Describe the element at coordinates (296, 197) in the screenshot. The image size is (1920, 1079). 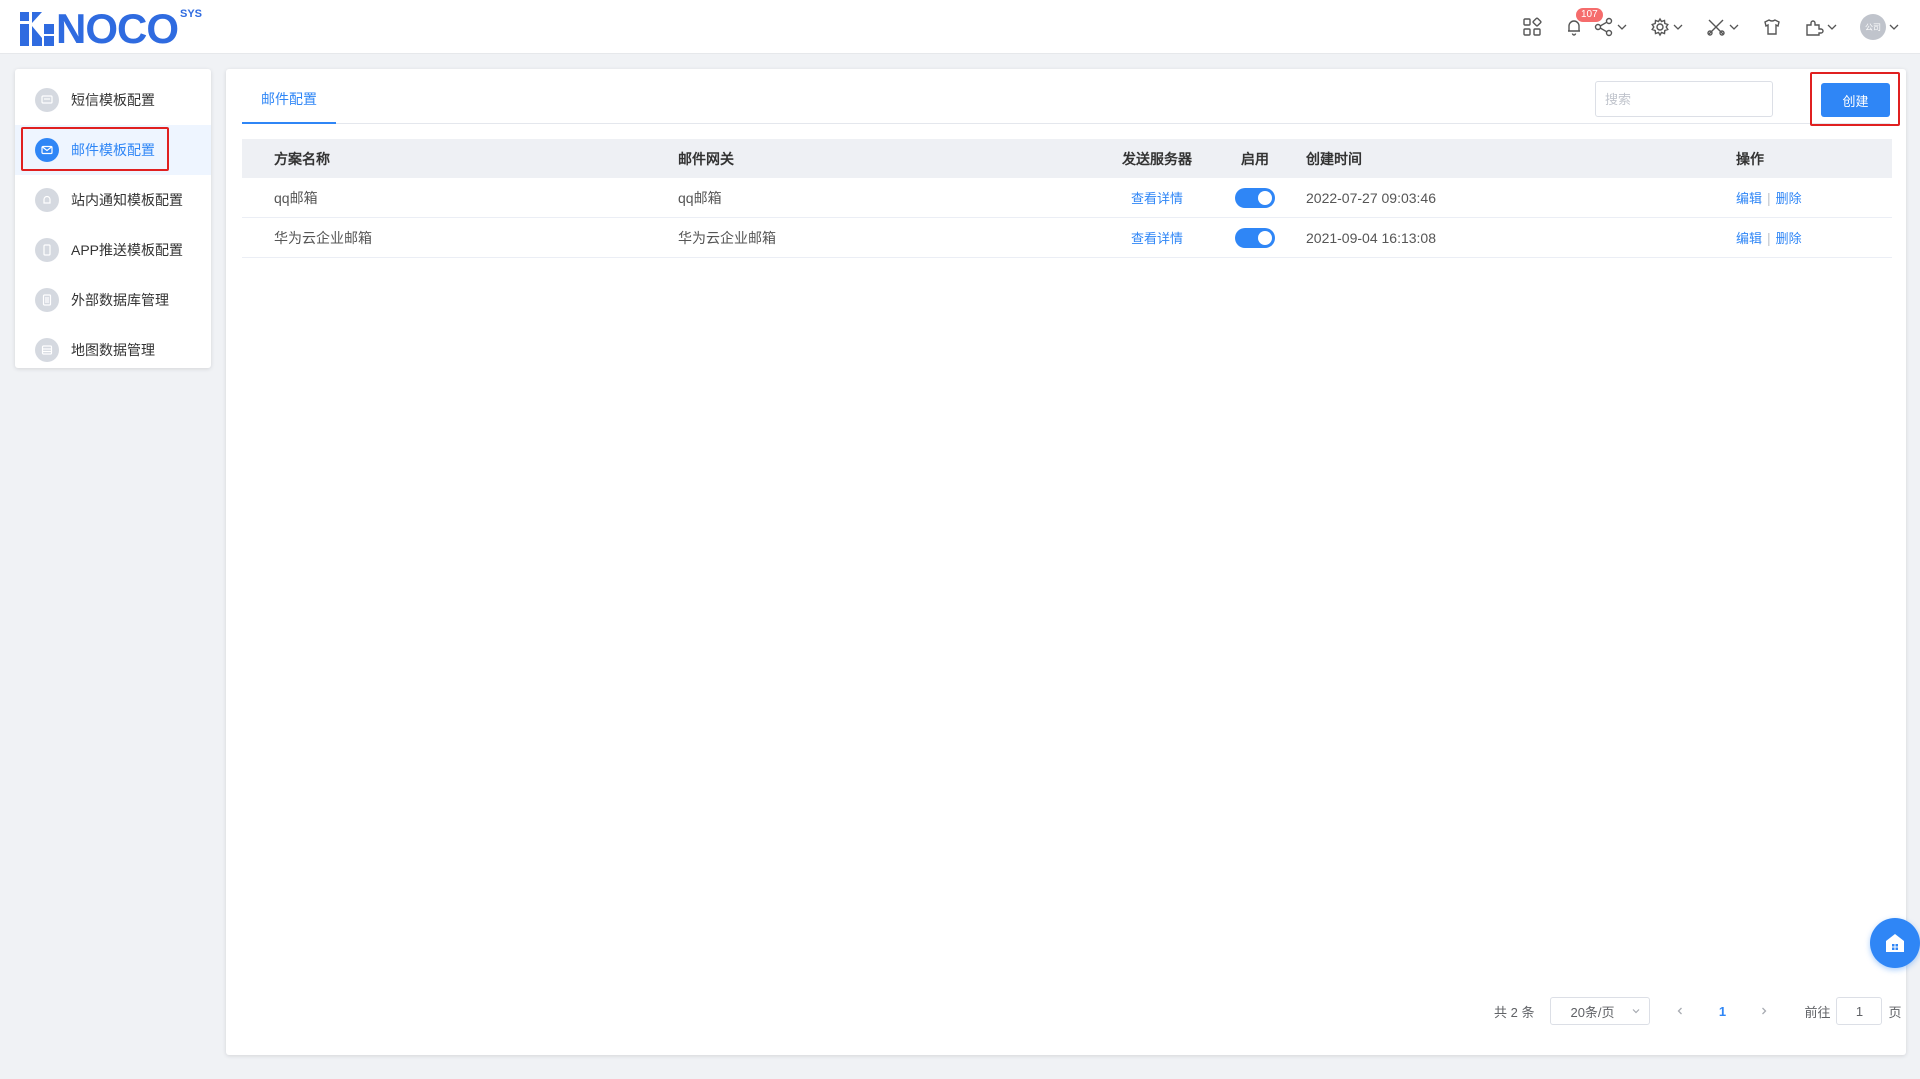
I see `cell-name: qq邮箱` at that location.